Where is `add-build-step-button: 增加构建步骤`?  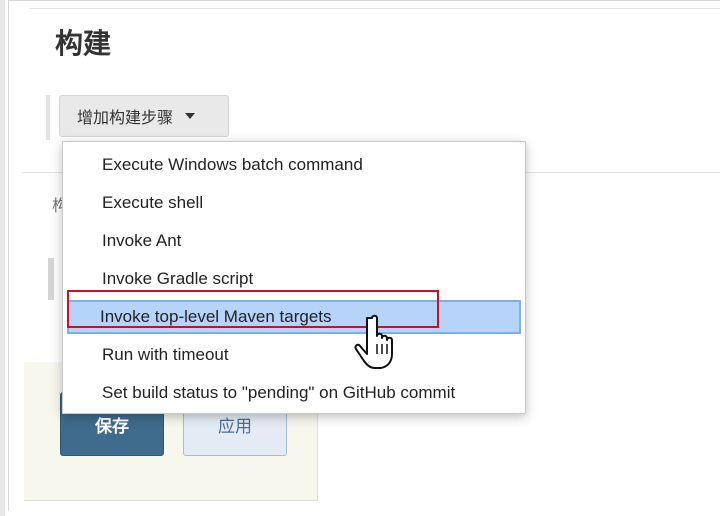
add-build-step-button: 增加构建步骤 is located at coordinates (144, 116).